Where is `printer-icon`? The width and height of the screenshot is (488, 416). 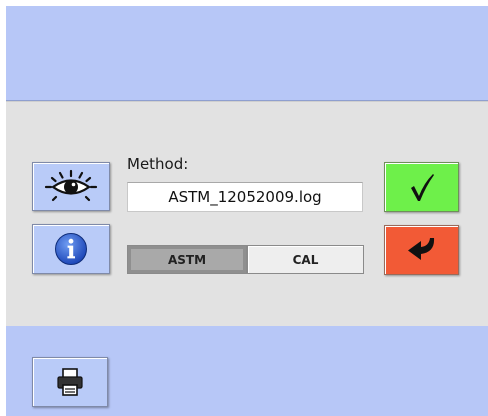
printer-icon is located at coordinates (70, 382).